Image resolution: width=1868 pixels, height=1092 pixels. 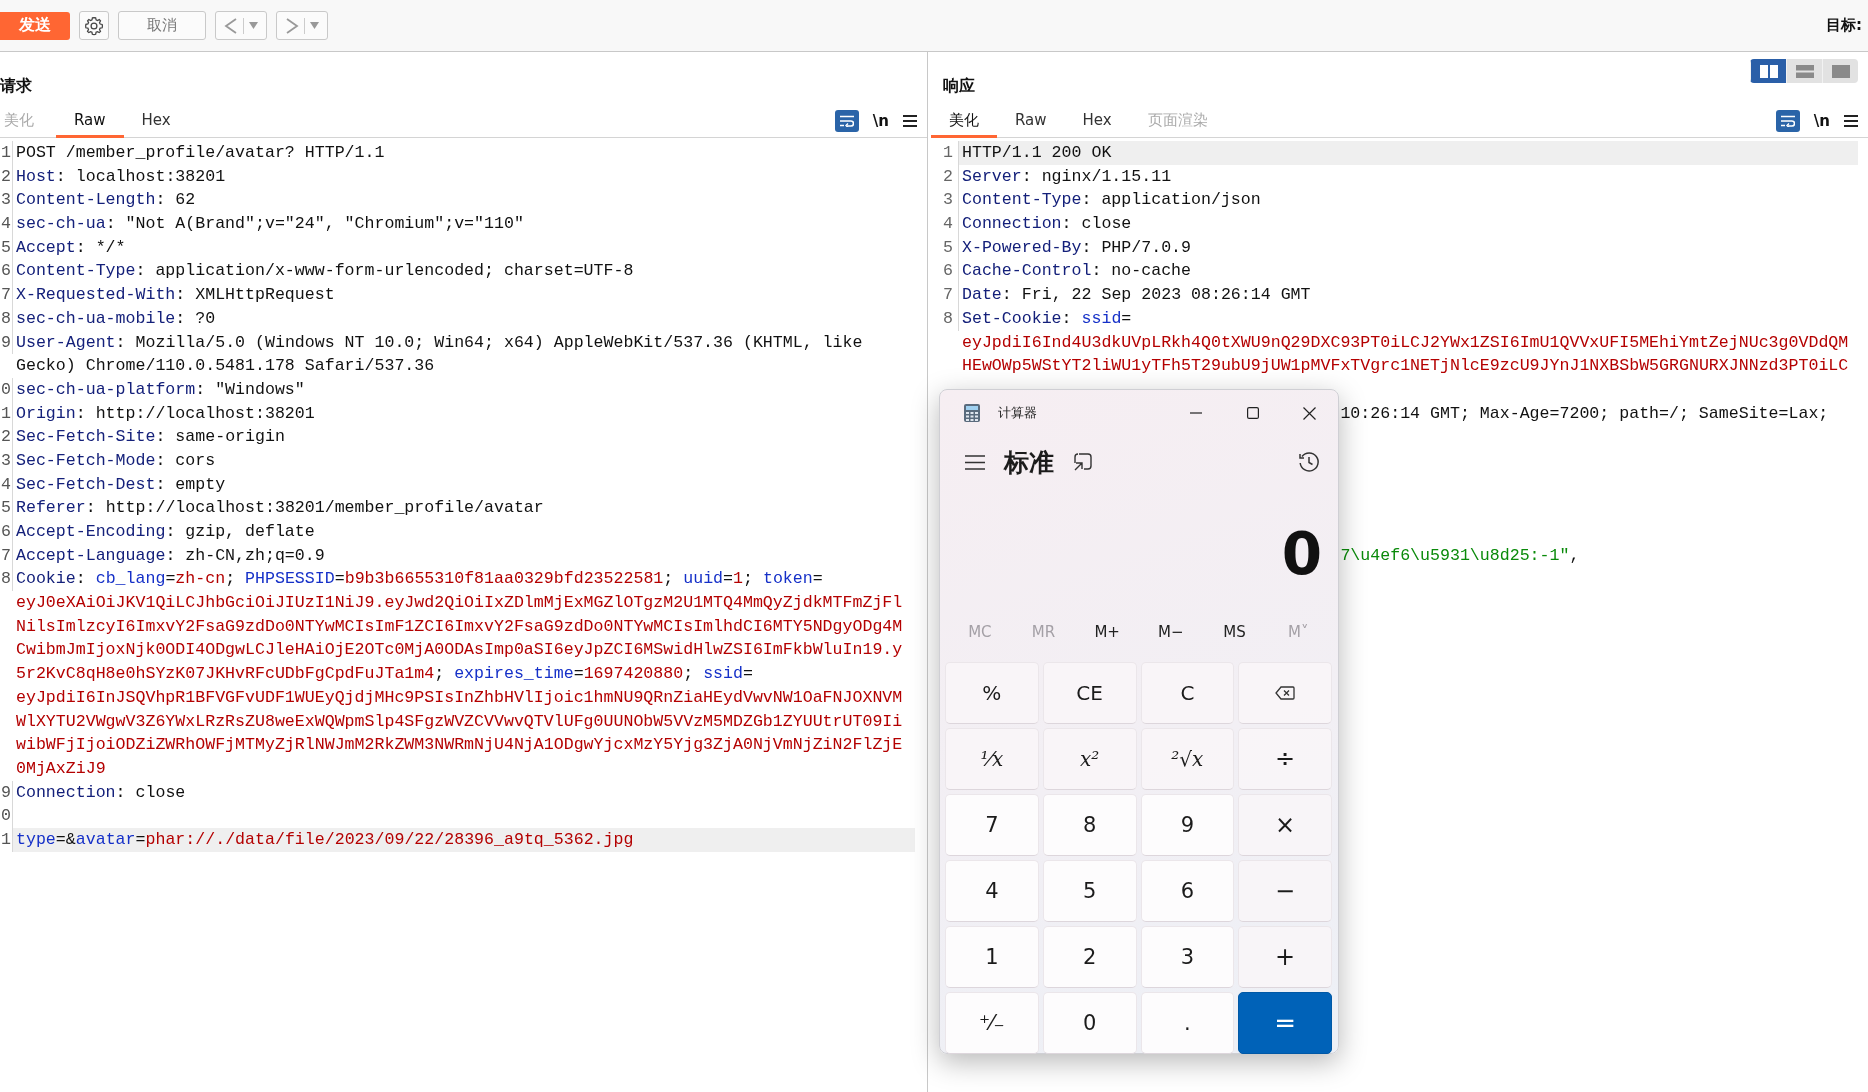 I want to click on rows-icon, so click(x=1804, y=71).